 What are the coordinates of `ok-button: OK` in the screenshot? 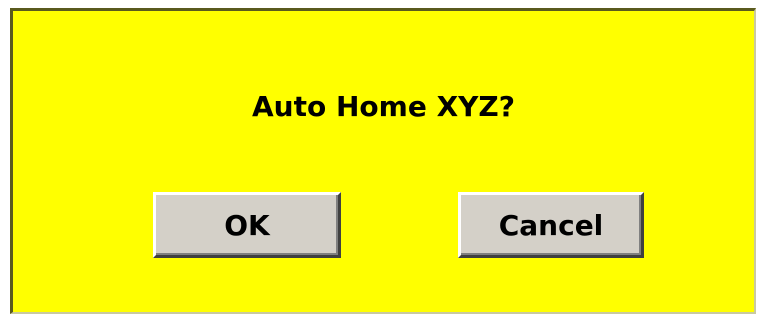 It's located at (247, 225).